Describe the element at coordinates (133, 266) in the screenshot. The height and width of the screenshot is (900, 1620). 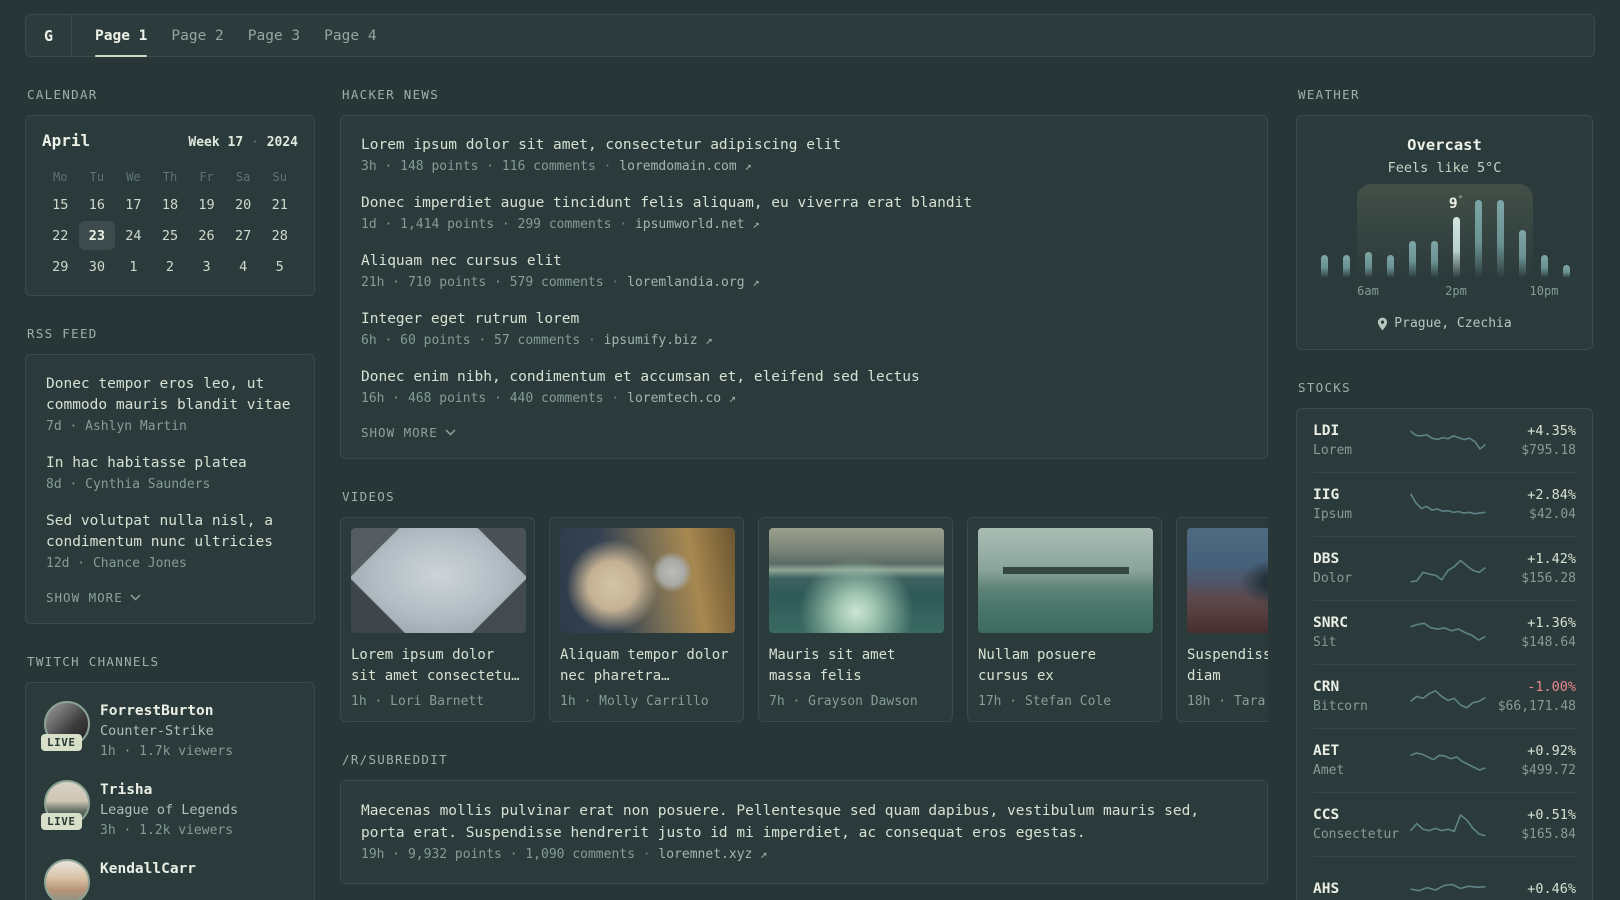
I see `calendar-day: 1` at that location.